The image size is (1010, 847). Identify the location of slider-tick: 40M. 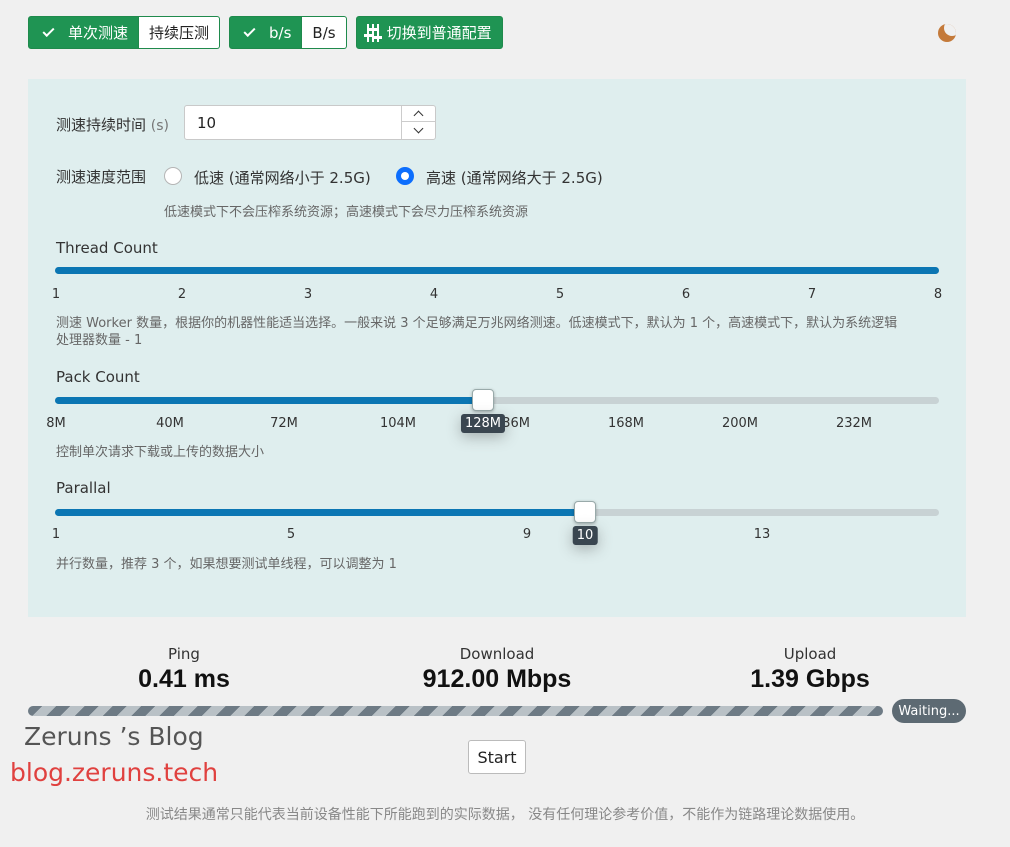
(170, 423).